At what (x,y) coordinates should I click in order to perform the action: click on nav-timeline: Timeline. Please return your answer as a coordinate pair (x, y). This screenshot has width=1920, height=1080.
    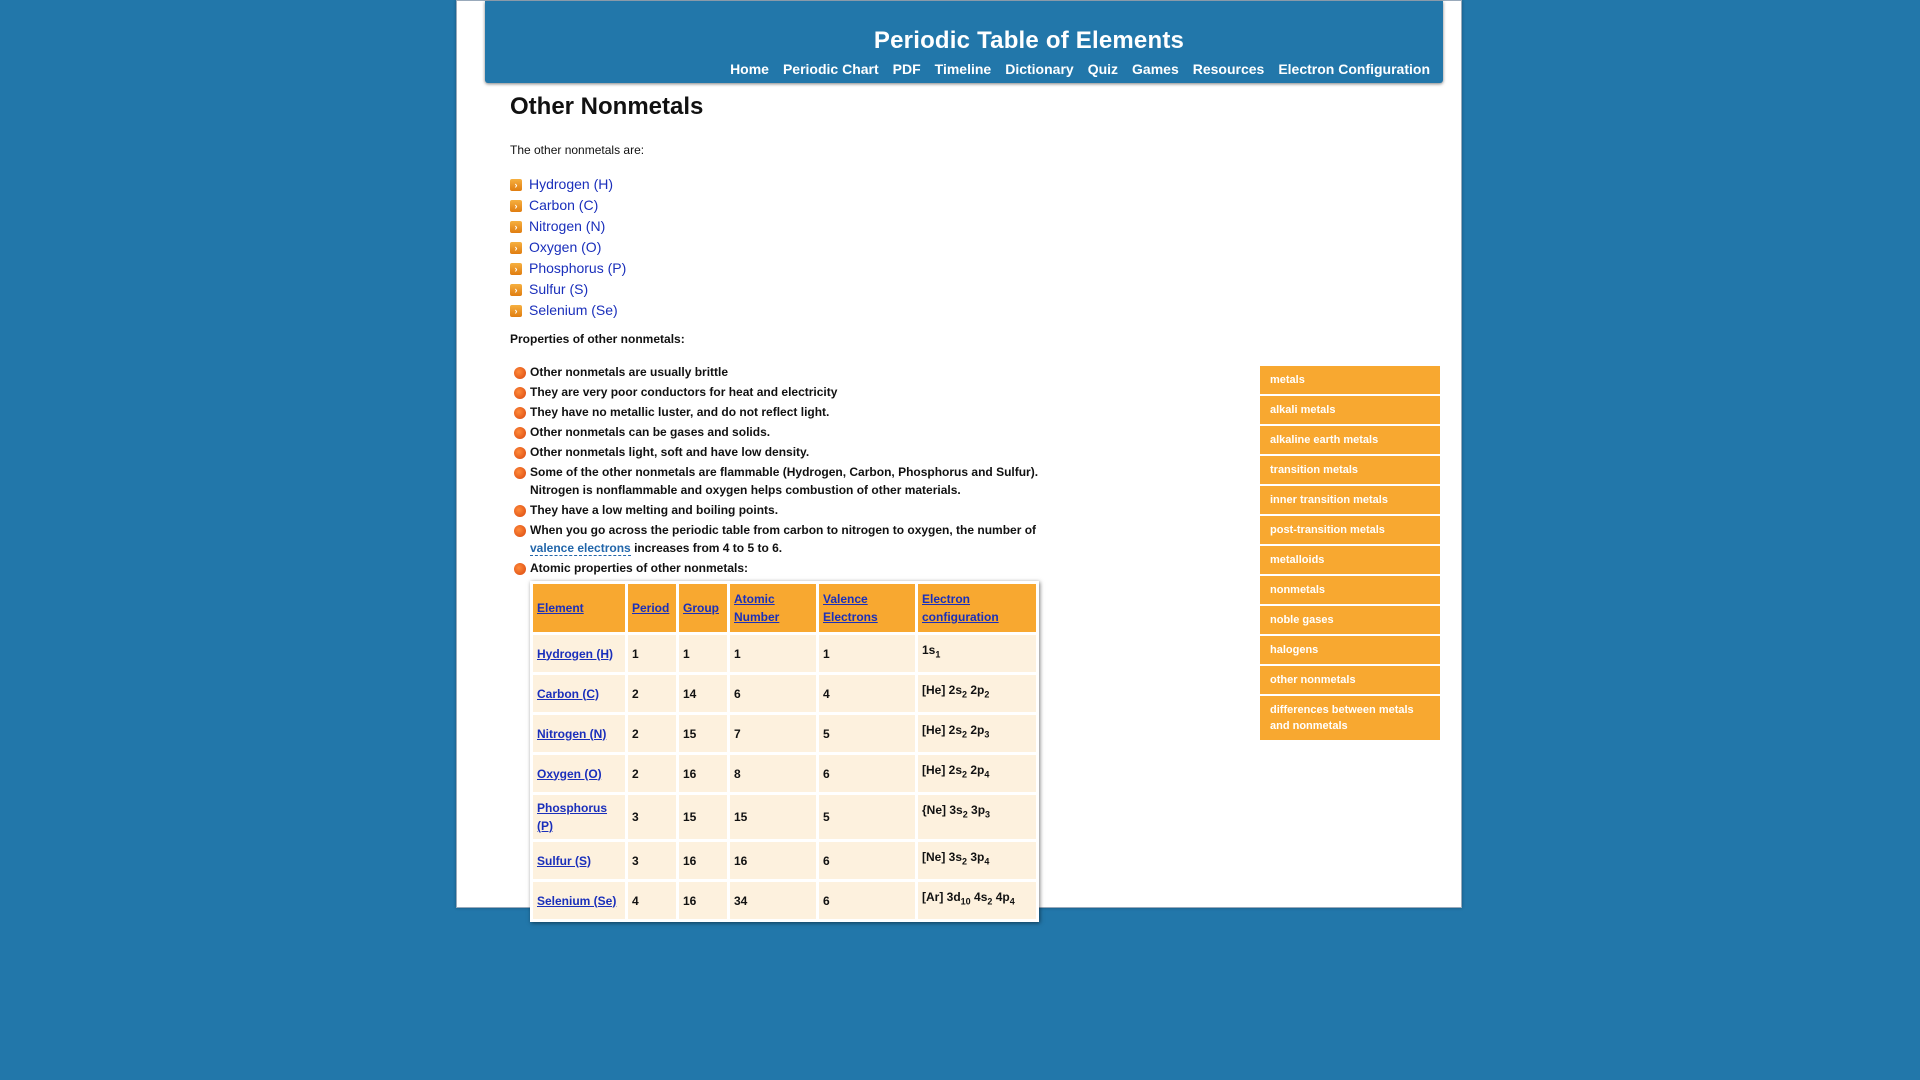
    Looking at the image, I should click on (963, 69).